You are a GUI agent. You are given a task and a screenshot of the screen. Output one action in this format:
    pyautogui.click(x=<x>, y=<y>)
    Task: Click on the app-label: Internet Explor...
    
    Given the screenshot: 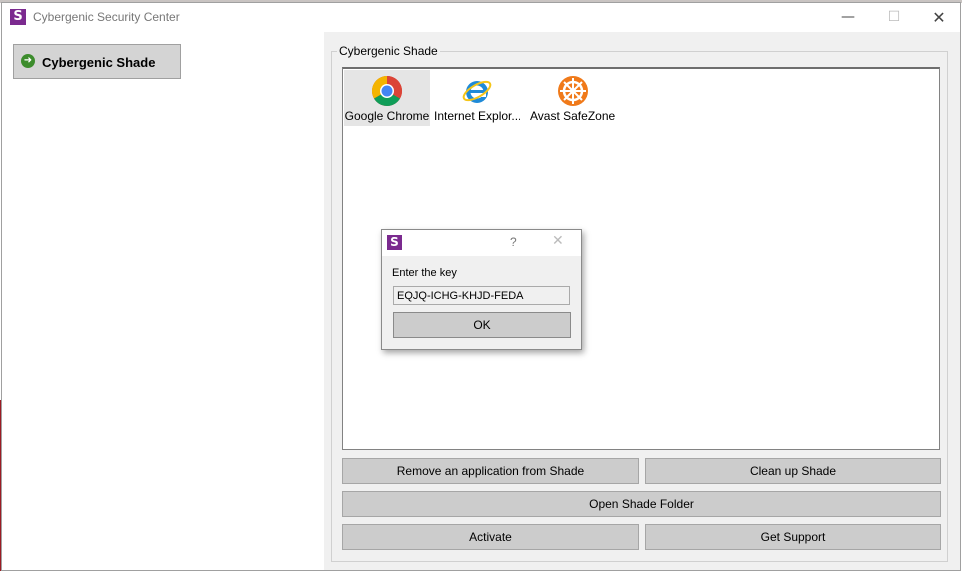 What is the action you would take?
    pyautogui.click(x=477, y=116)
    